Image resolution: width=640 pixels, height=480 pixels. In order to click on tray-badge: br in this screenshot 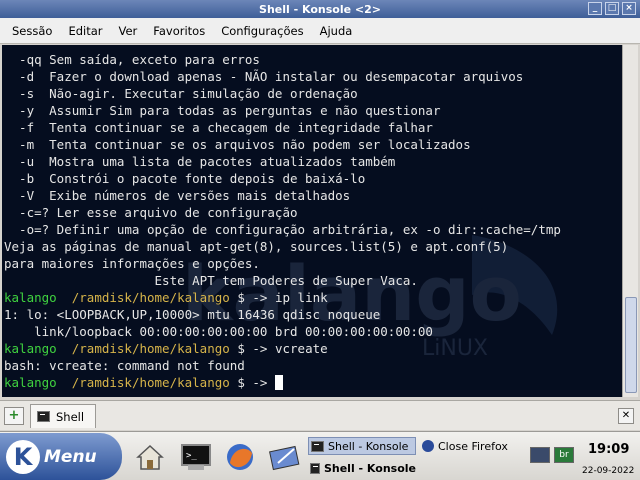, I will do `click(564, 455)`.